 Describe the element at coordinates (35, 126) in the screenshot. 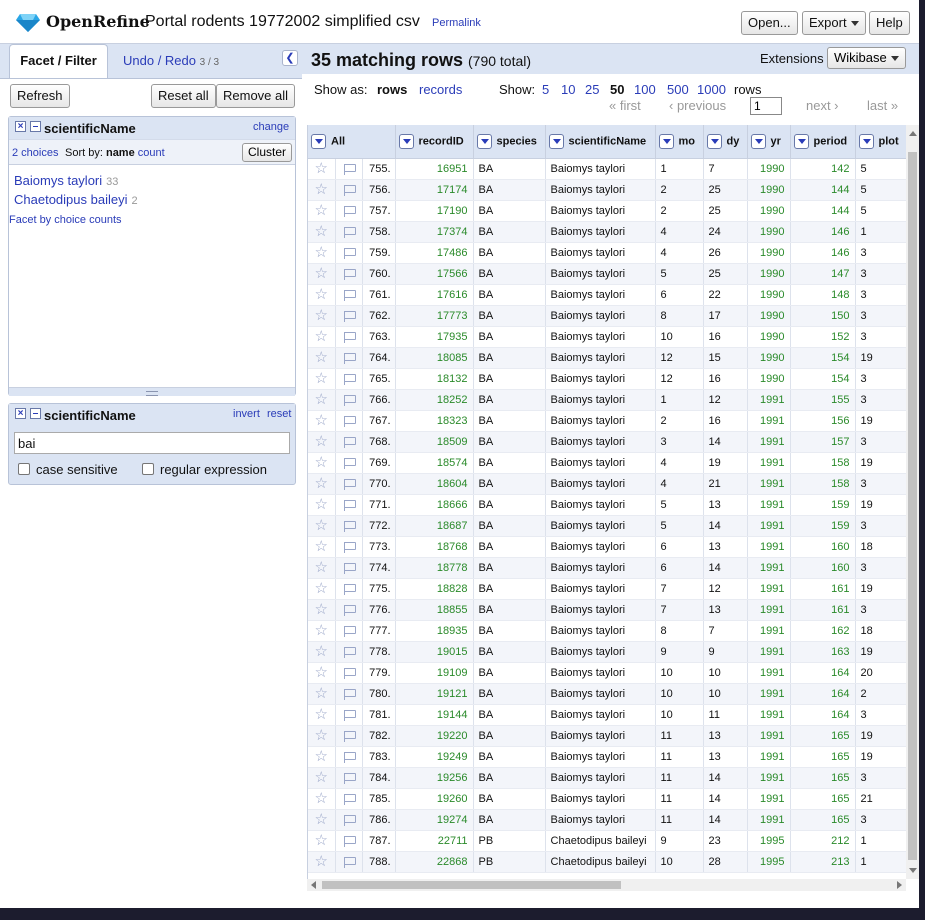

I see `minimize-icon` at that location.